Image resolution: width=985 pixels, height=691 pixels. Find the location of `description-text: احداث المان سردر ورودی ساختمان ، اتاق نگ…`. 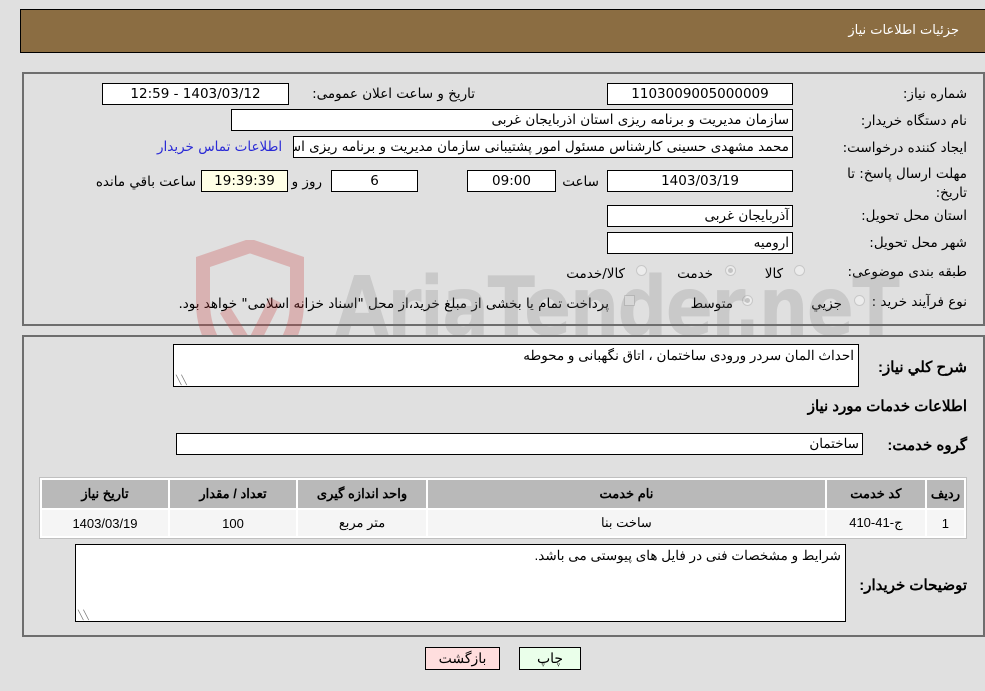

description-text: احداث المان سردر ورودی ساختمان ، اتاق نگ… is located at coordinates (688, 355).